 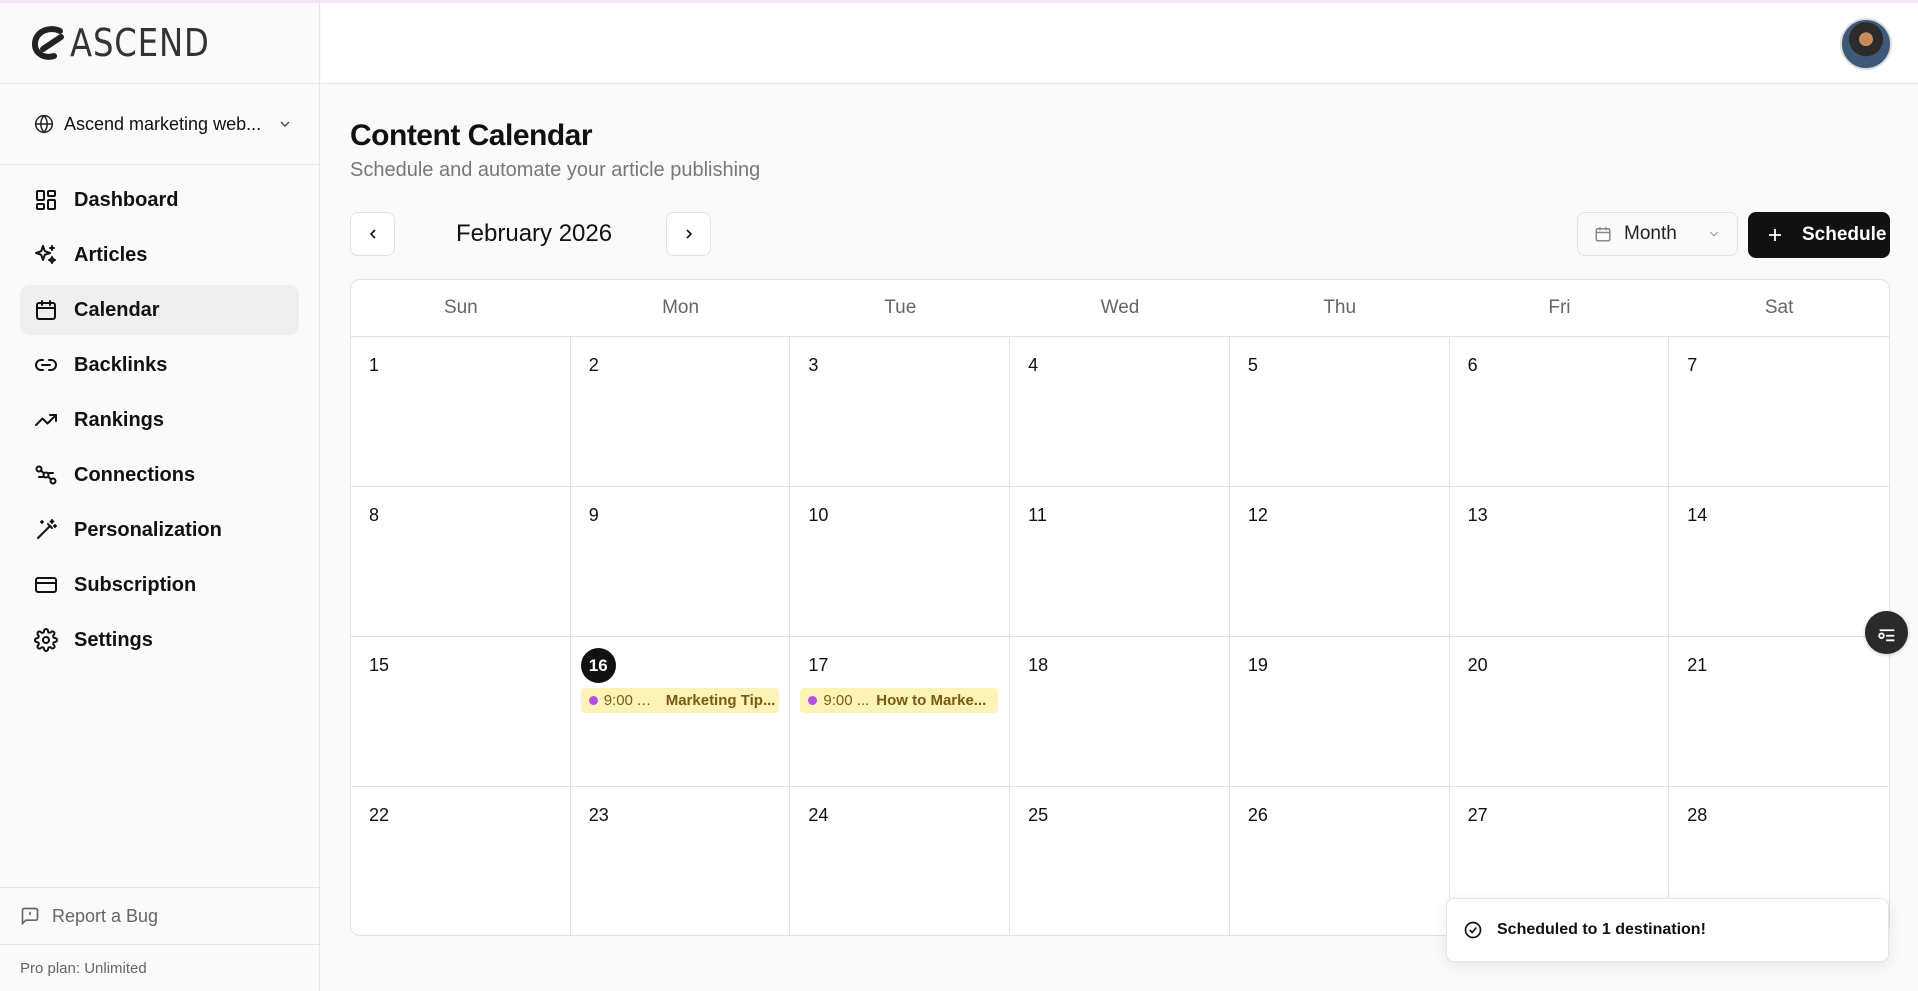 What do you see at coordinates (379, 815) in the screenshot?
I see `day-number: 22` at bounding box center [379, 815].